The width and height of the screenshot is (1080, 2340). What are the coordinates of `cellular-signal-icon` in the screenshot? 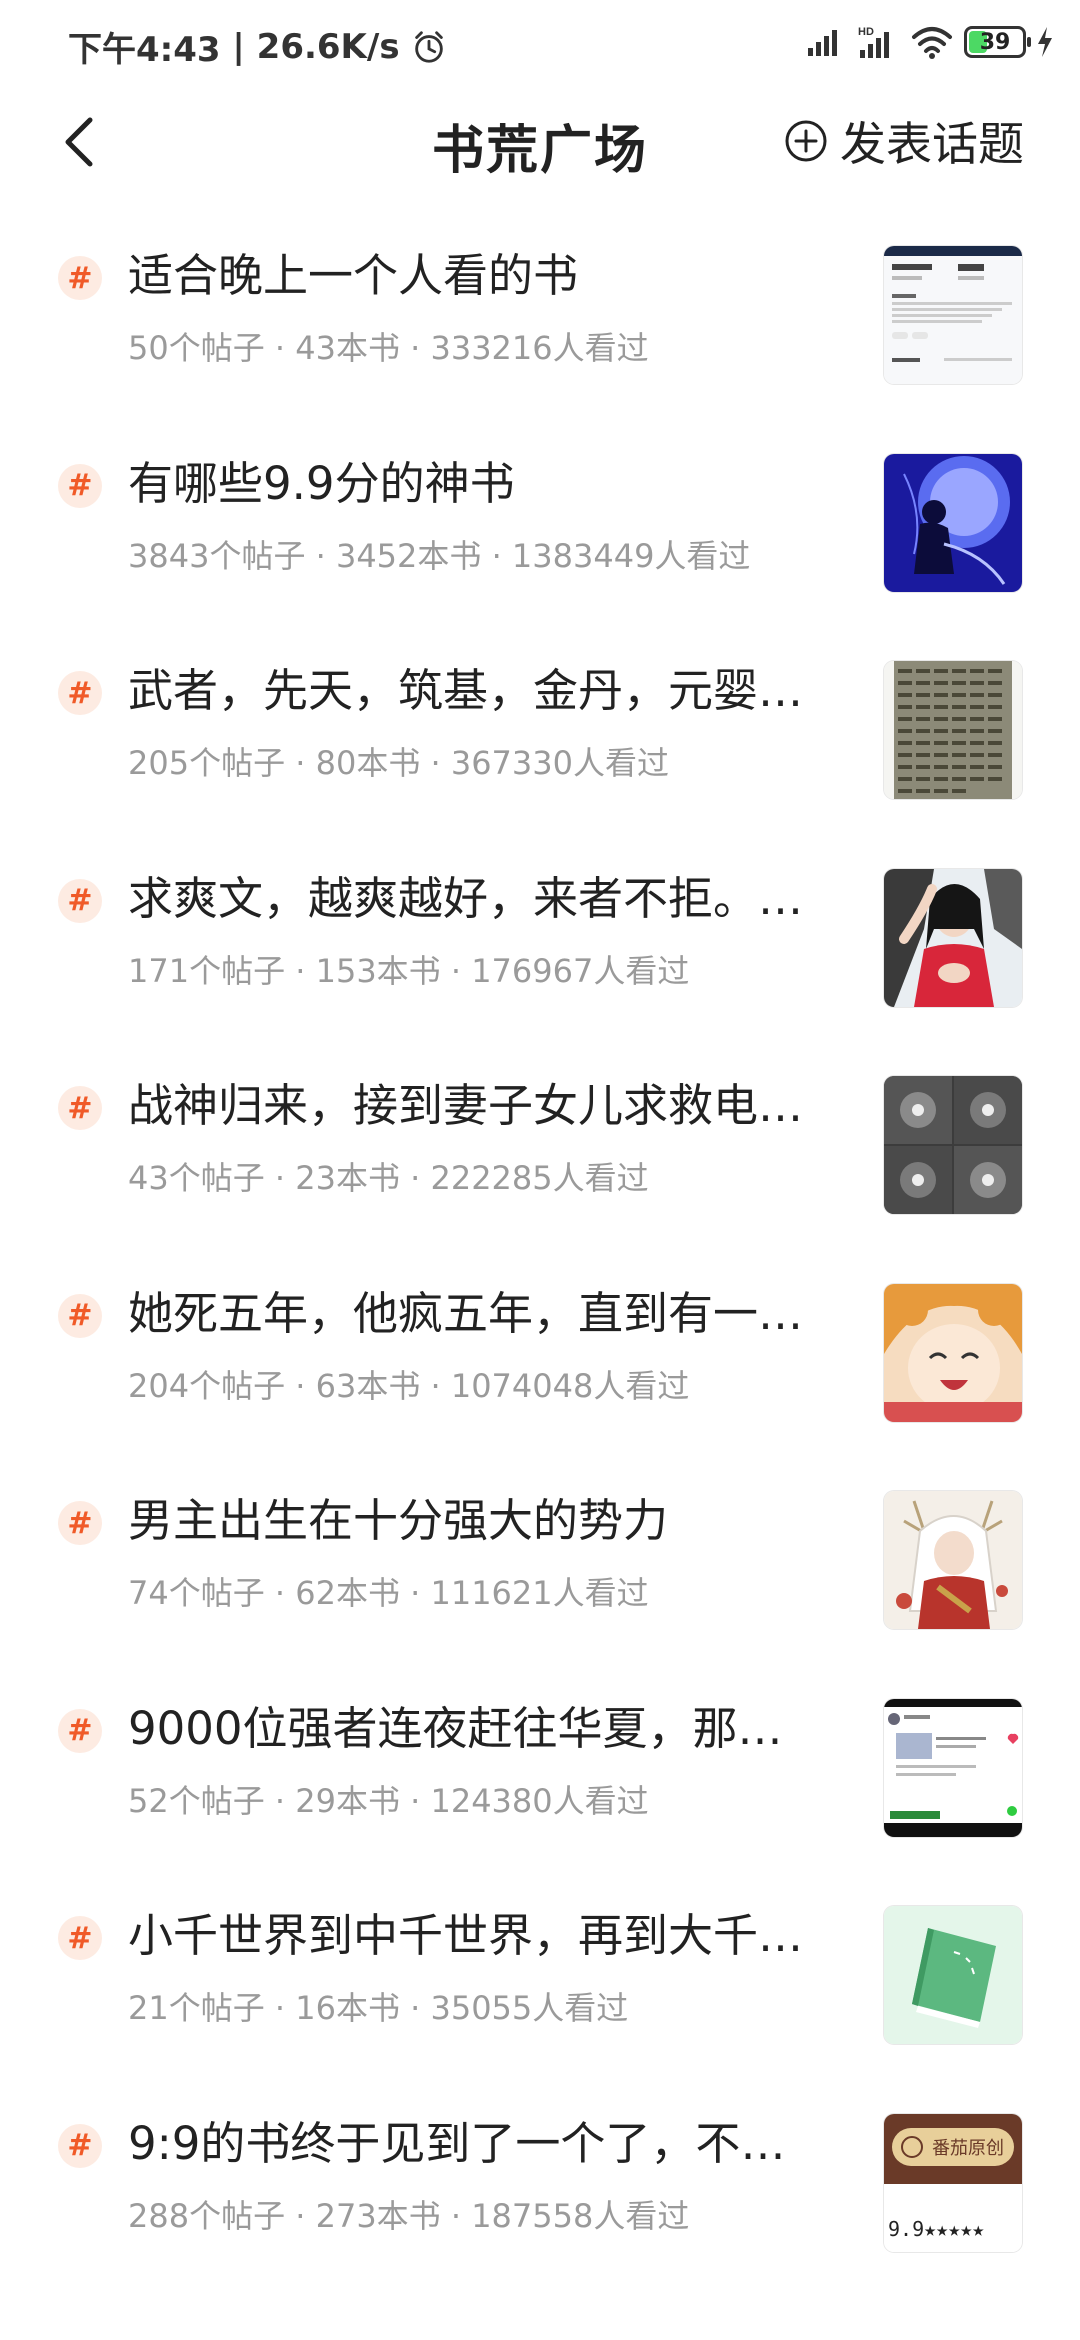 It's located at (822, 43).